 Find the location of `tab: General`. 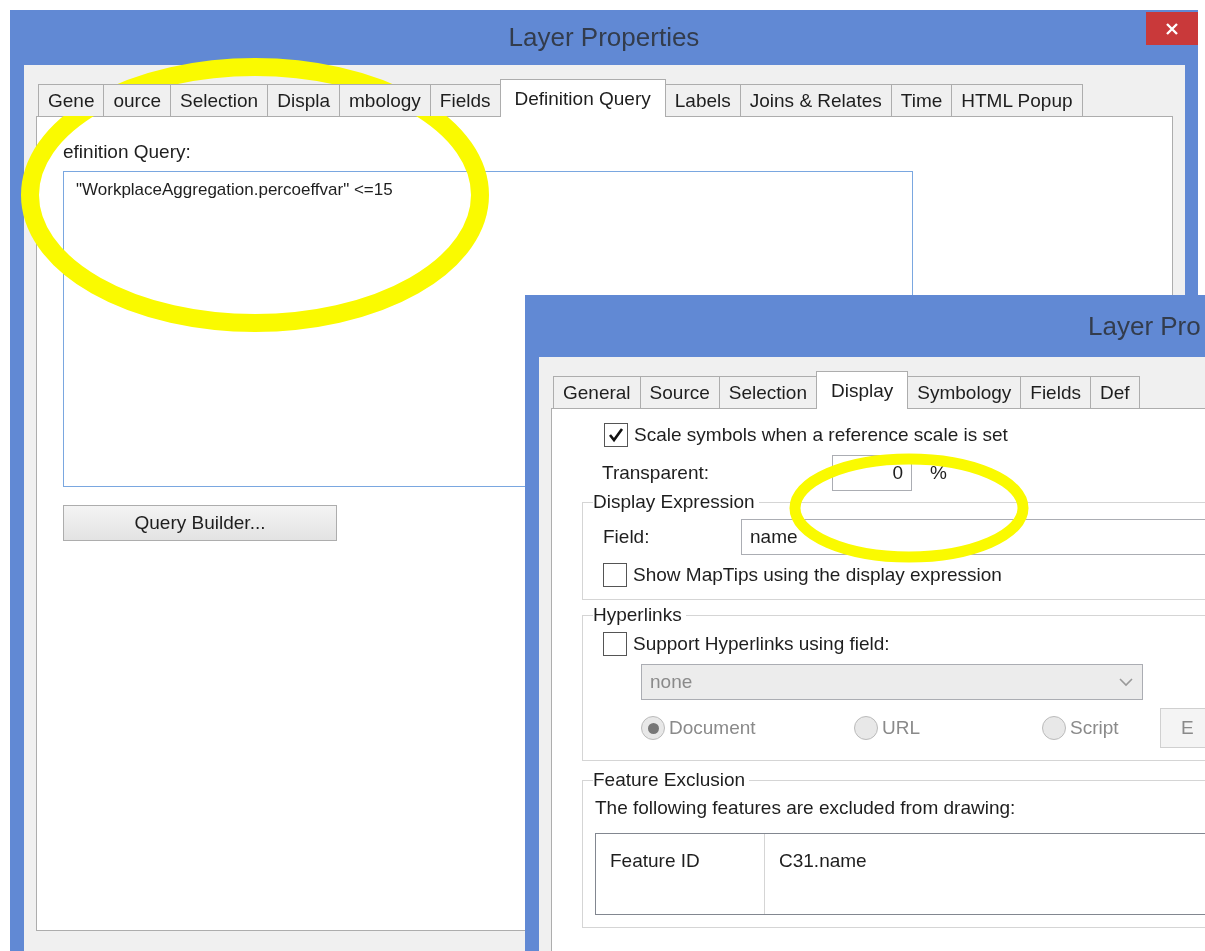

tab: General is located at coordinates (597, 392).